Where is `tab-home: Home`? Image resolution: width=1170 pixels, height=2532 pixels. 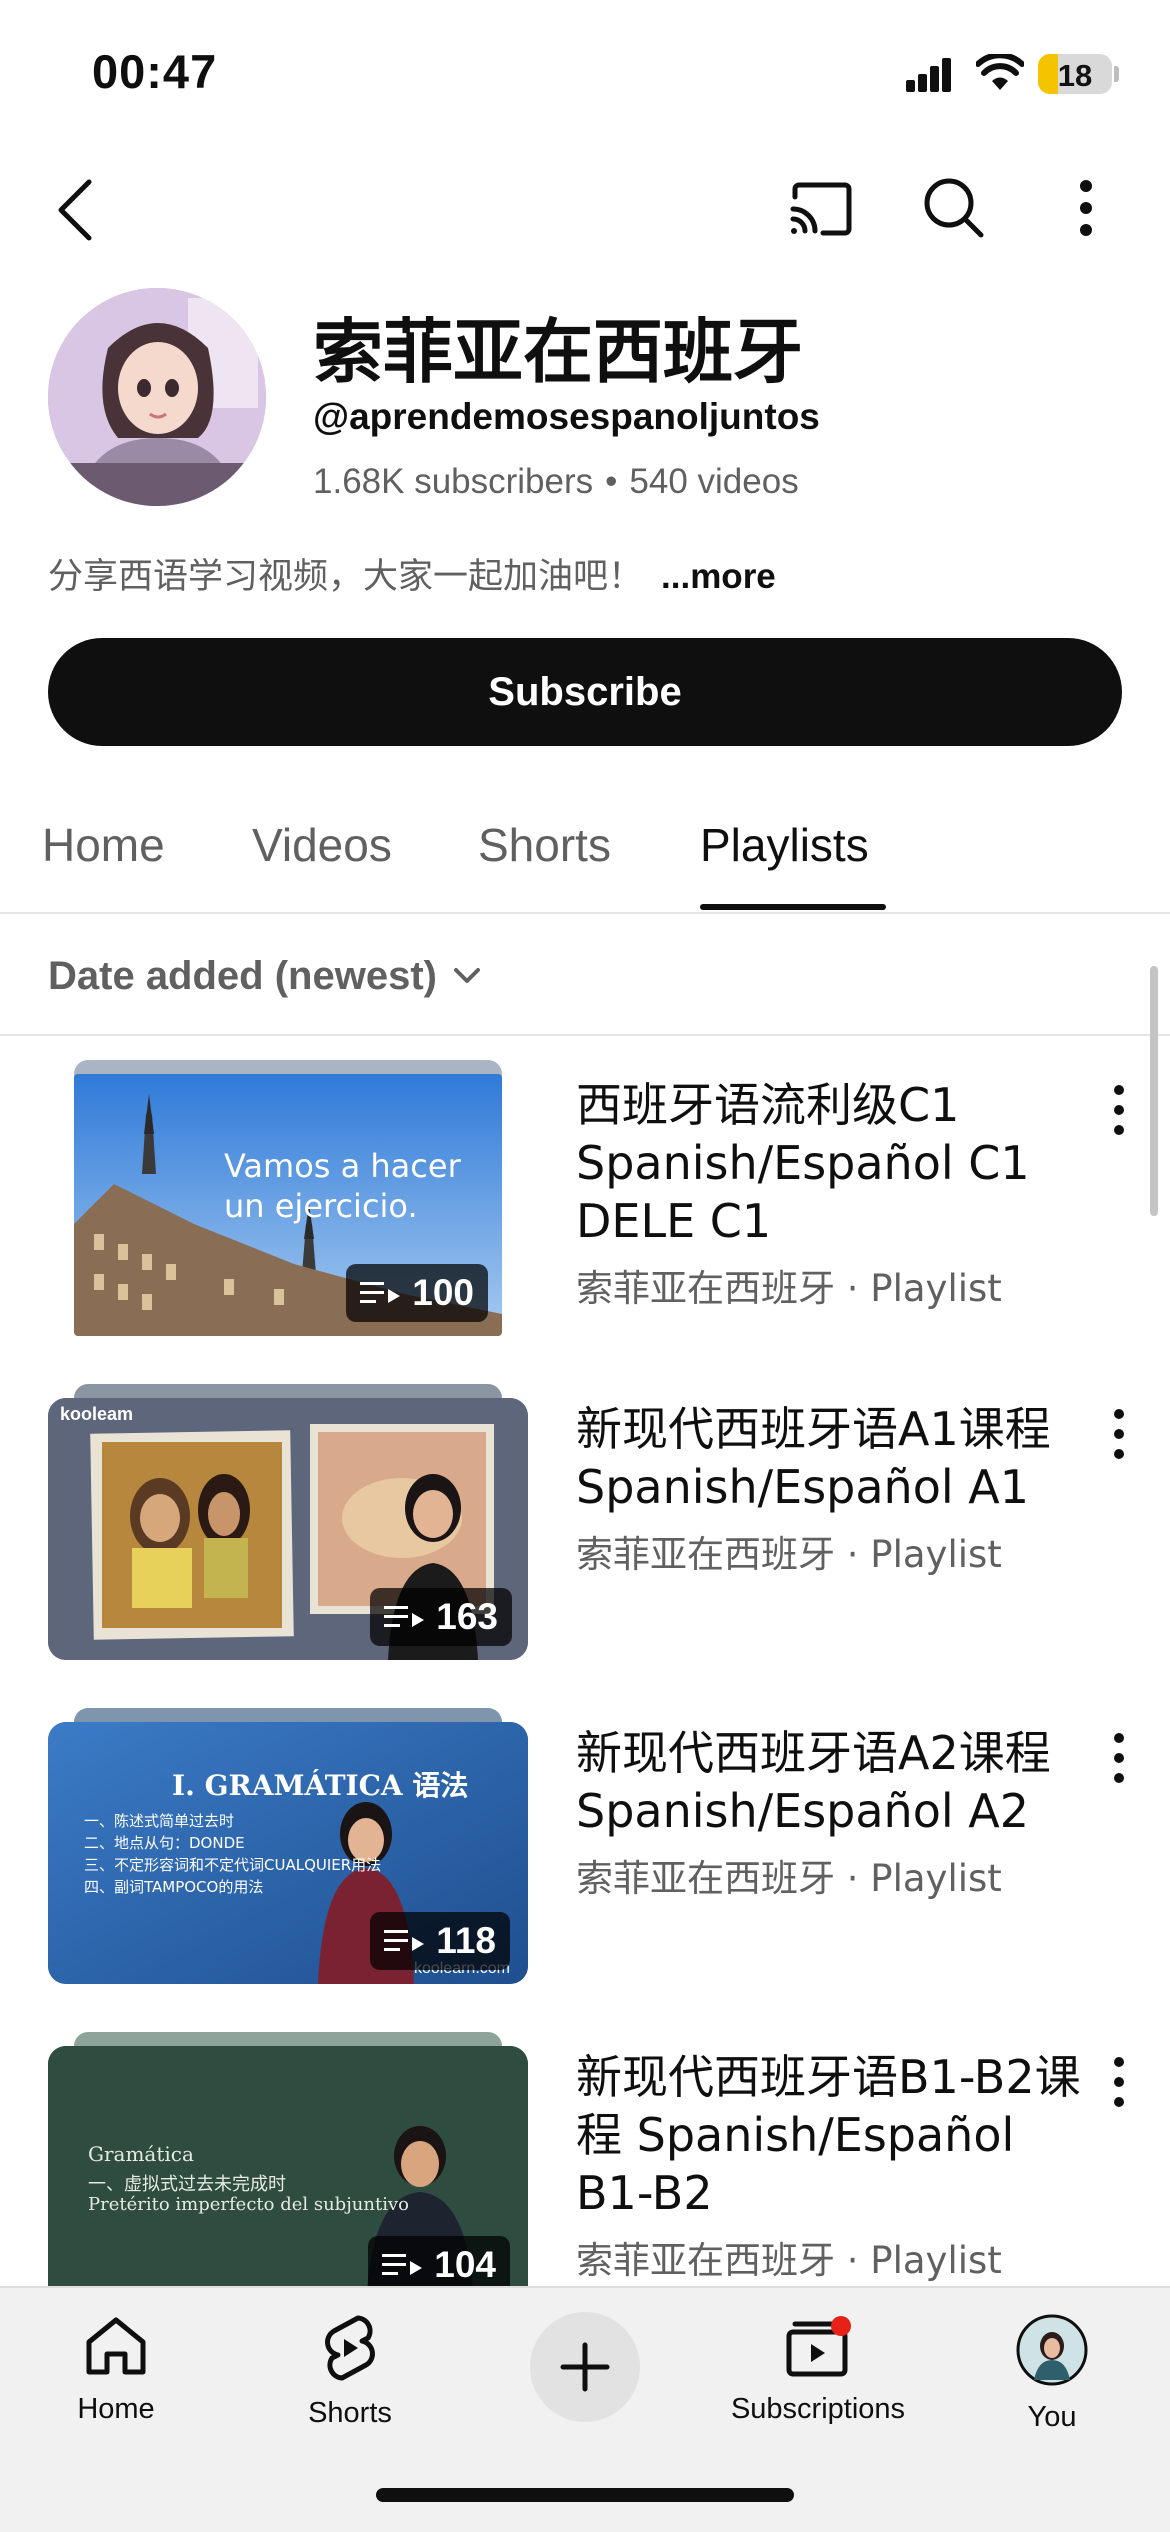
tab-home: Home is located at coordinates (103, 845).